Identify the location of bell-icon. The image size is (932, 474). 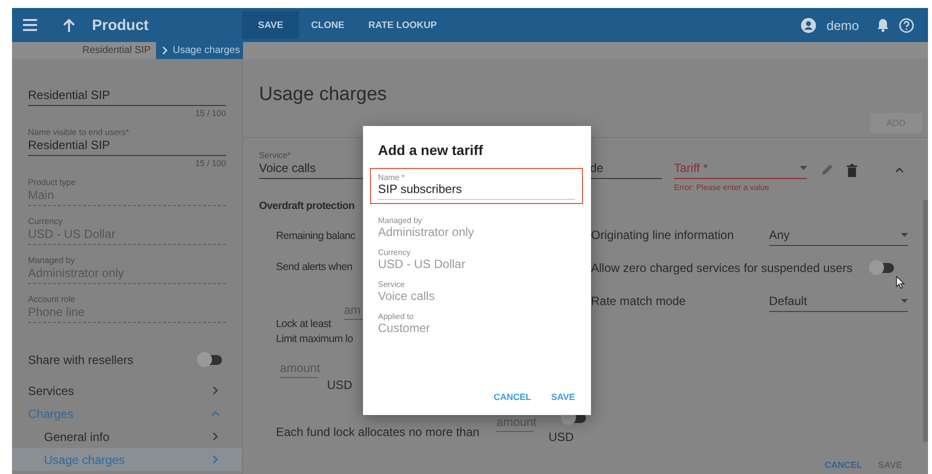
(883, 25).